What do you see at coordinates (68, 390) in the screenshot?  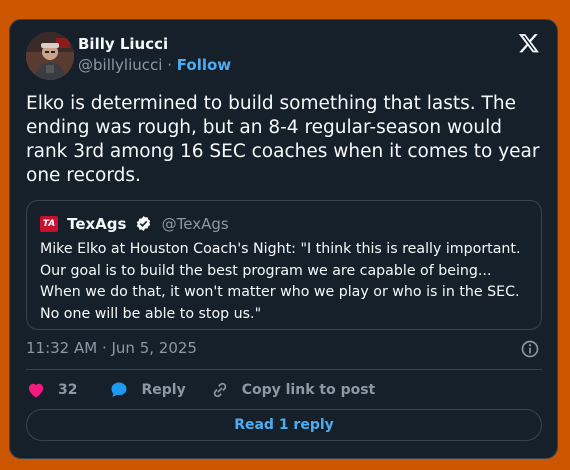 I see `like-count: 32` at bounding box center [68, 390].